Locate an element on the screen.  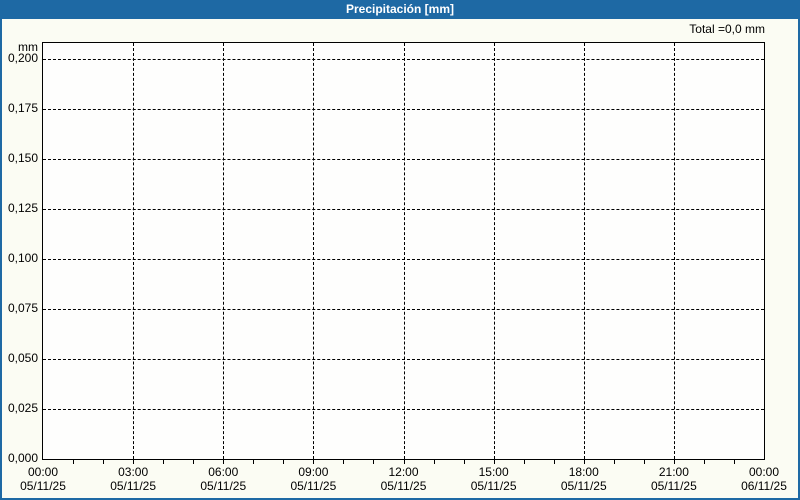
x-axis-tick-label: 00:00 06/11/25 is located at coordinates (761, 479).